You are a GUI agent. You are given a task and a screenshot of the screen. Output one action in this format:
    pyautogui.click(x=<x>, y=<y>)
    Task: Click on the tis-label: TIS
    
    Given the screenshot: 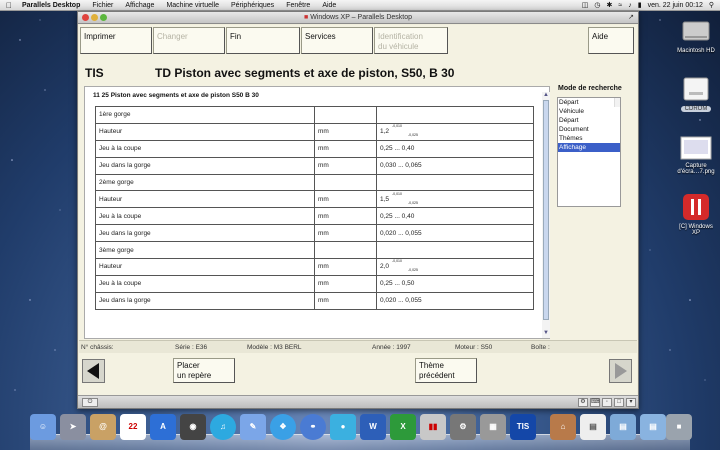 What is the action you would take?
    pyautogui.click(x=94, y=73)
    